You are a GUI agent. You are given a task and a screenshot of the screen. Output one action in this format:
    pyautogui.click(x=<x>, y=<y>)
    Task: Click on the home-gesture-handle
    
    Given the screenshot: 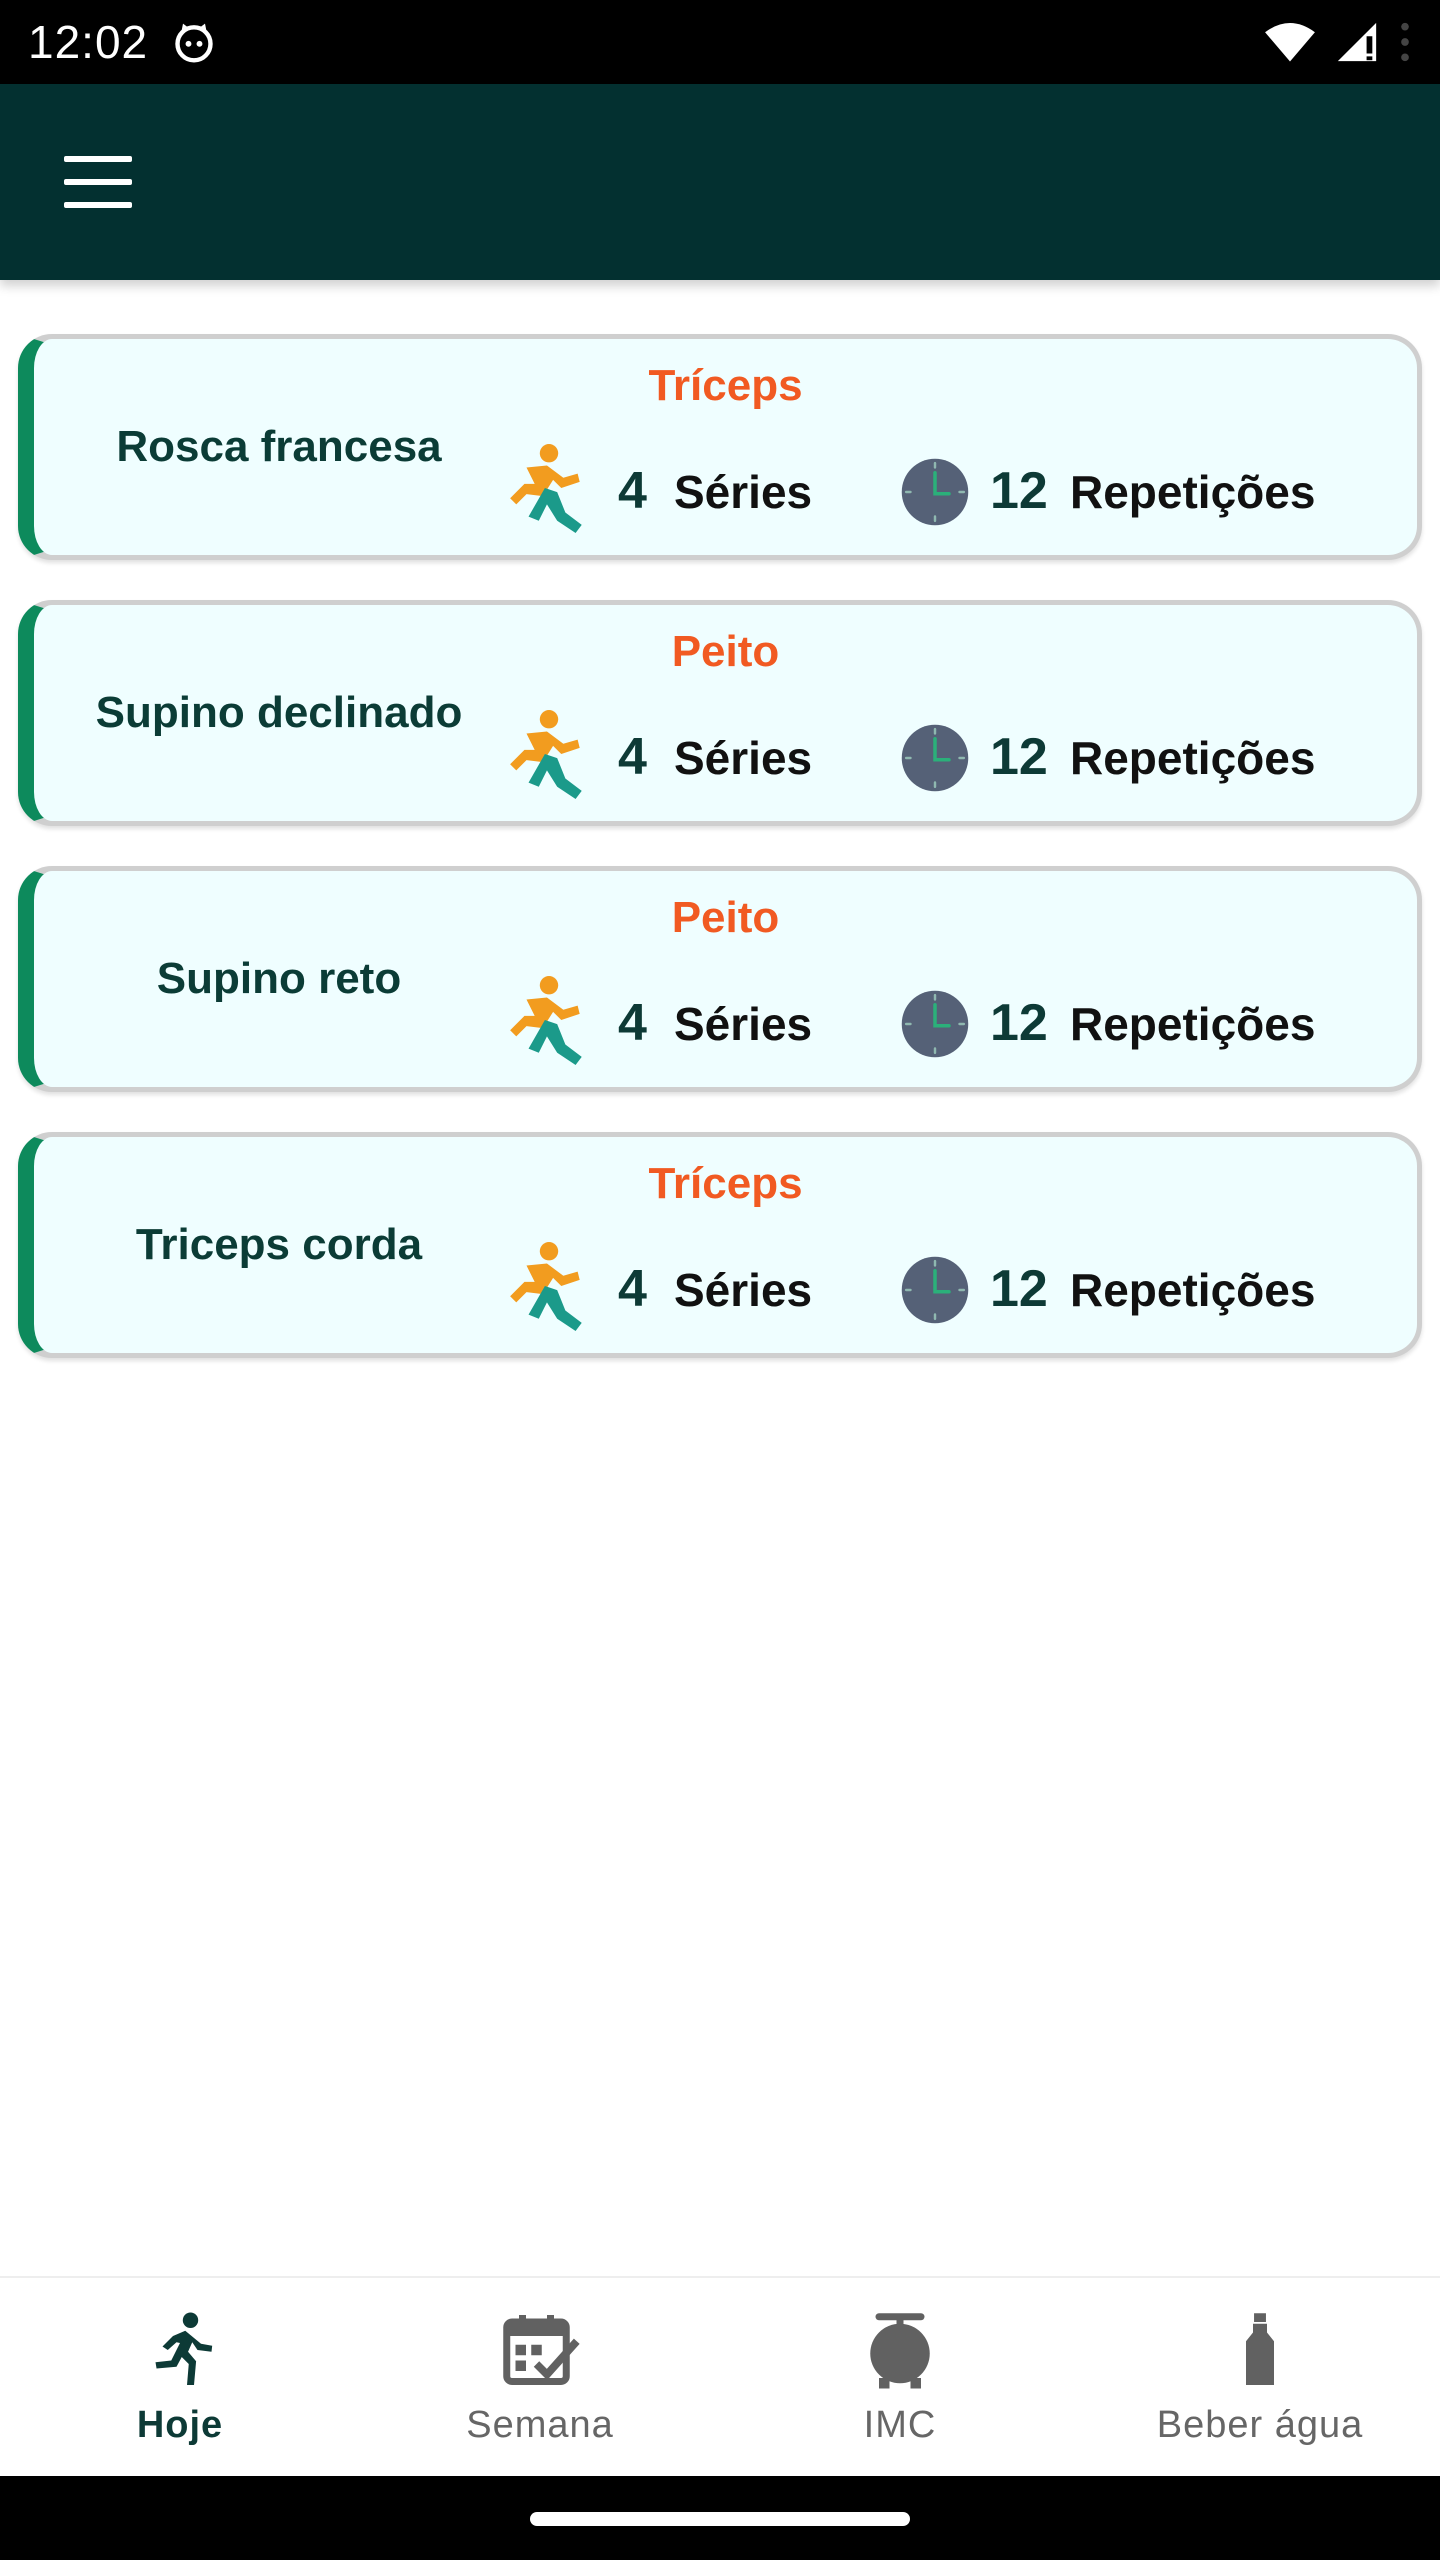 What is the action you would take?
    pyautogui.click(x=720, y=2519)
    